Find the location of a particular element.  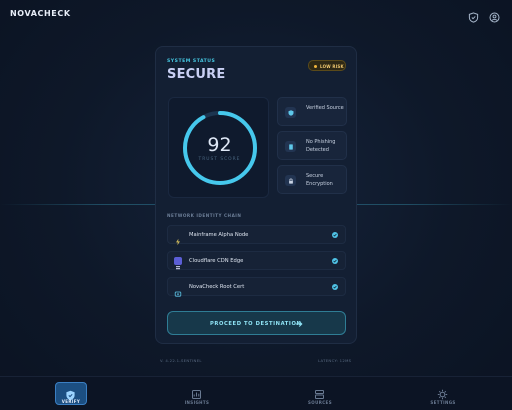

feature-label: No Phishing Detected is located at coordinates (321, 146).